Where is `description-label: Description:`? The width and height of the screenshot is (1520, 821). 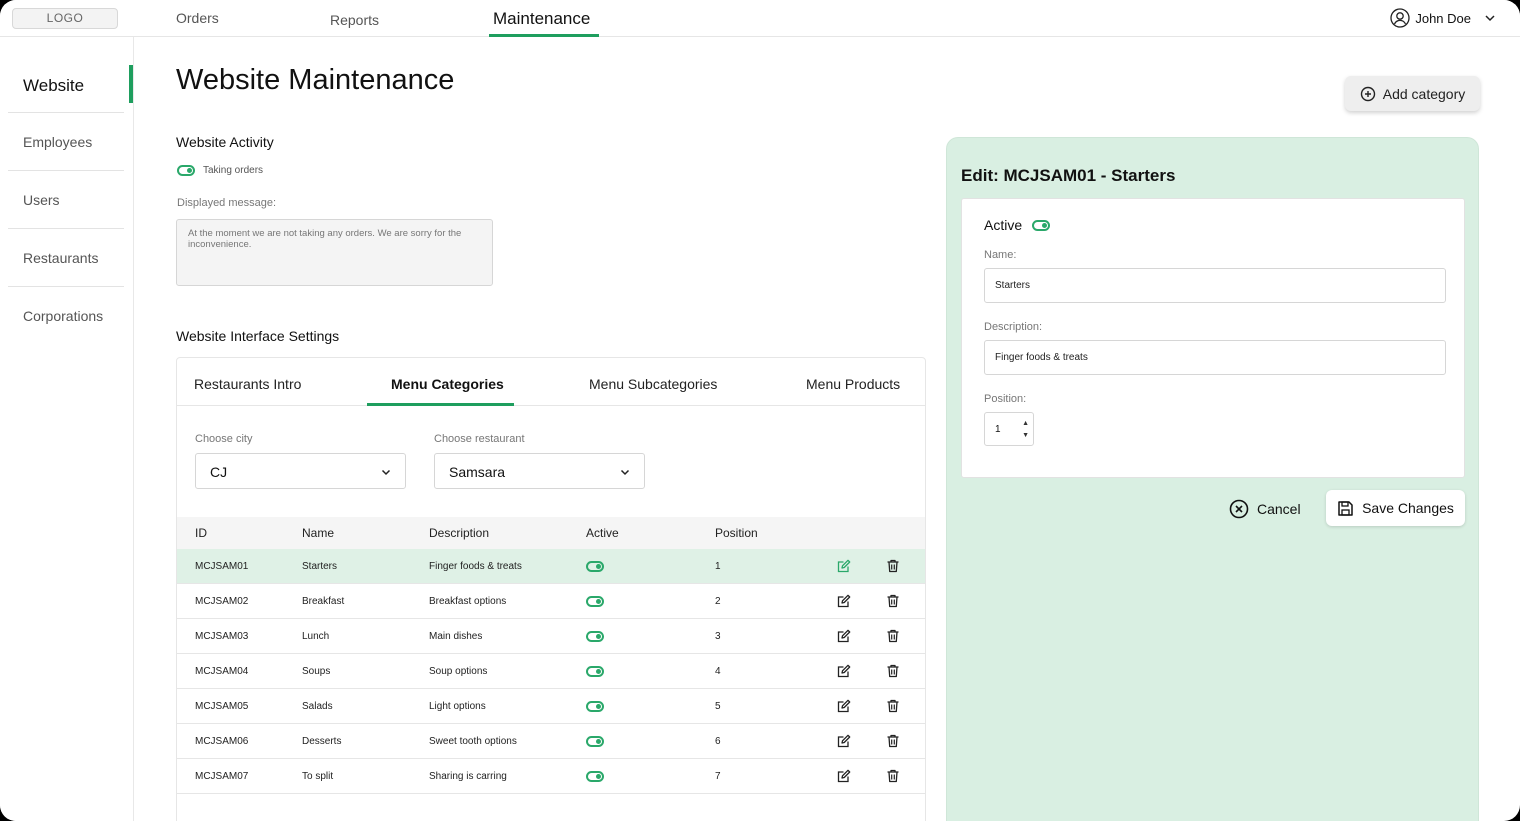
description-label: Description: is located at coordinates (1013, 327).